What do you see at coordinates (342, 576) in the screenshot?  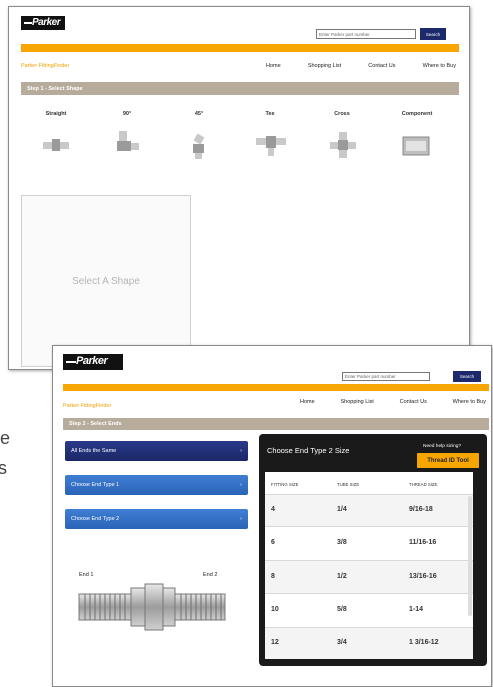 I see `tube-size-cell: 1/2` at bounding box center [342, 576].